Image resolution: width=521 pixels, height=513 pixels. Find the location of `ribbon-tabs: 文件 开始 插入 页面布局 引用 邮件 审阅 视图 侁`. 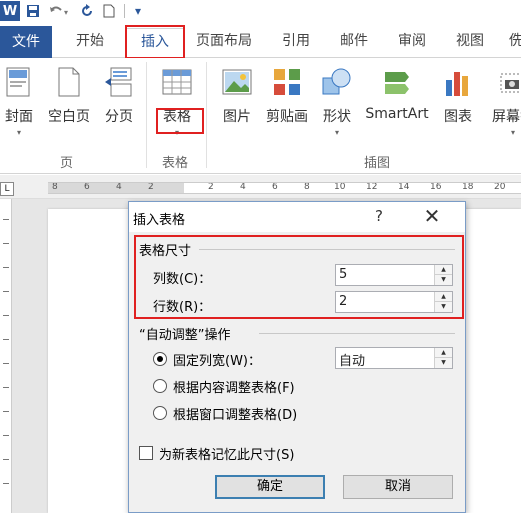

ribbon-tabs: 文件 开始 插入 页面布局 引用 邮件 审阅 视图 侁 is located at coordinates (260, 40).